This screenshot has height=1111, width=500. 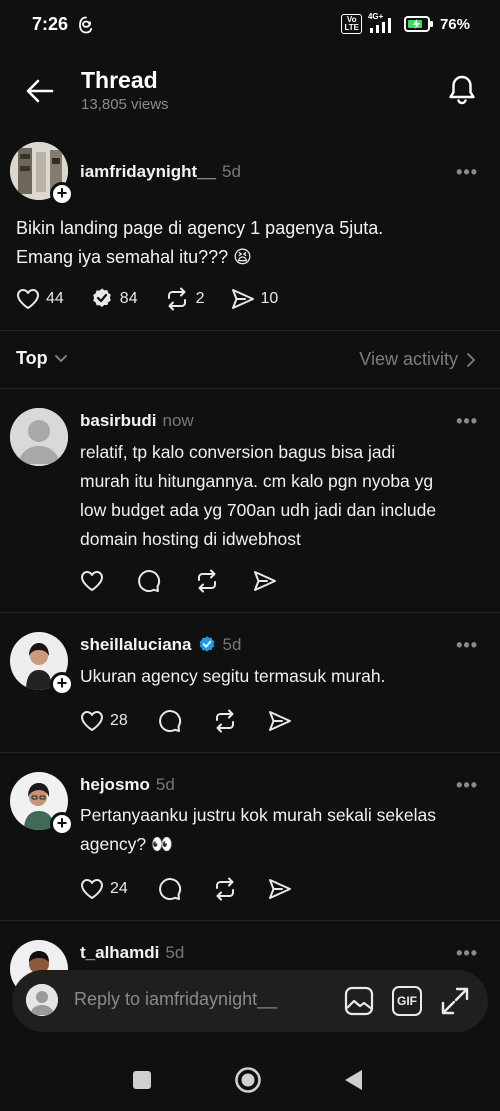 I want to click on like-button: 44, so click(x=40, y=299).